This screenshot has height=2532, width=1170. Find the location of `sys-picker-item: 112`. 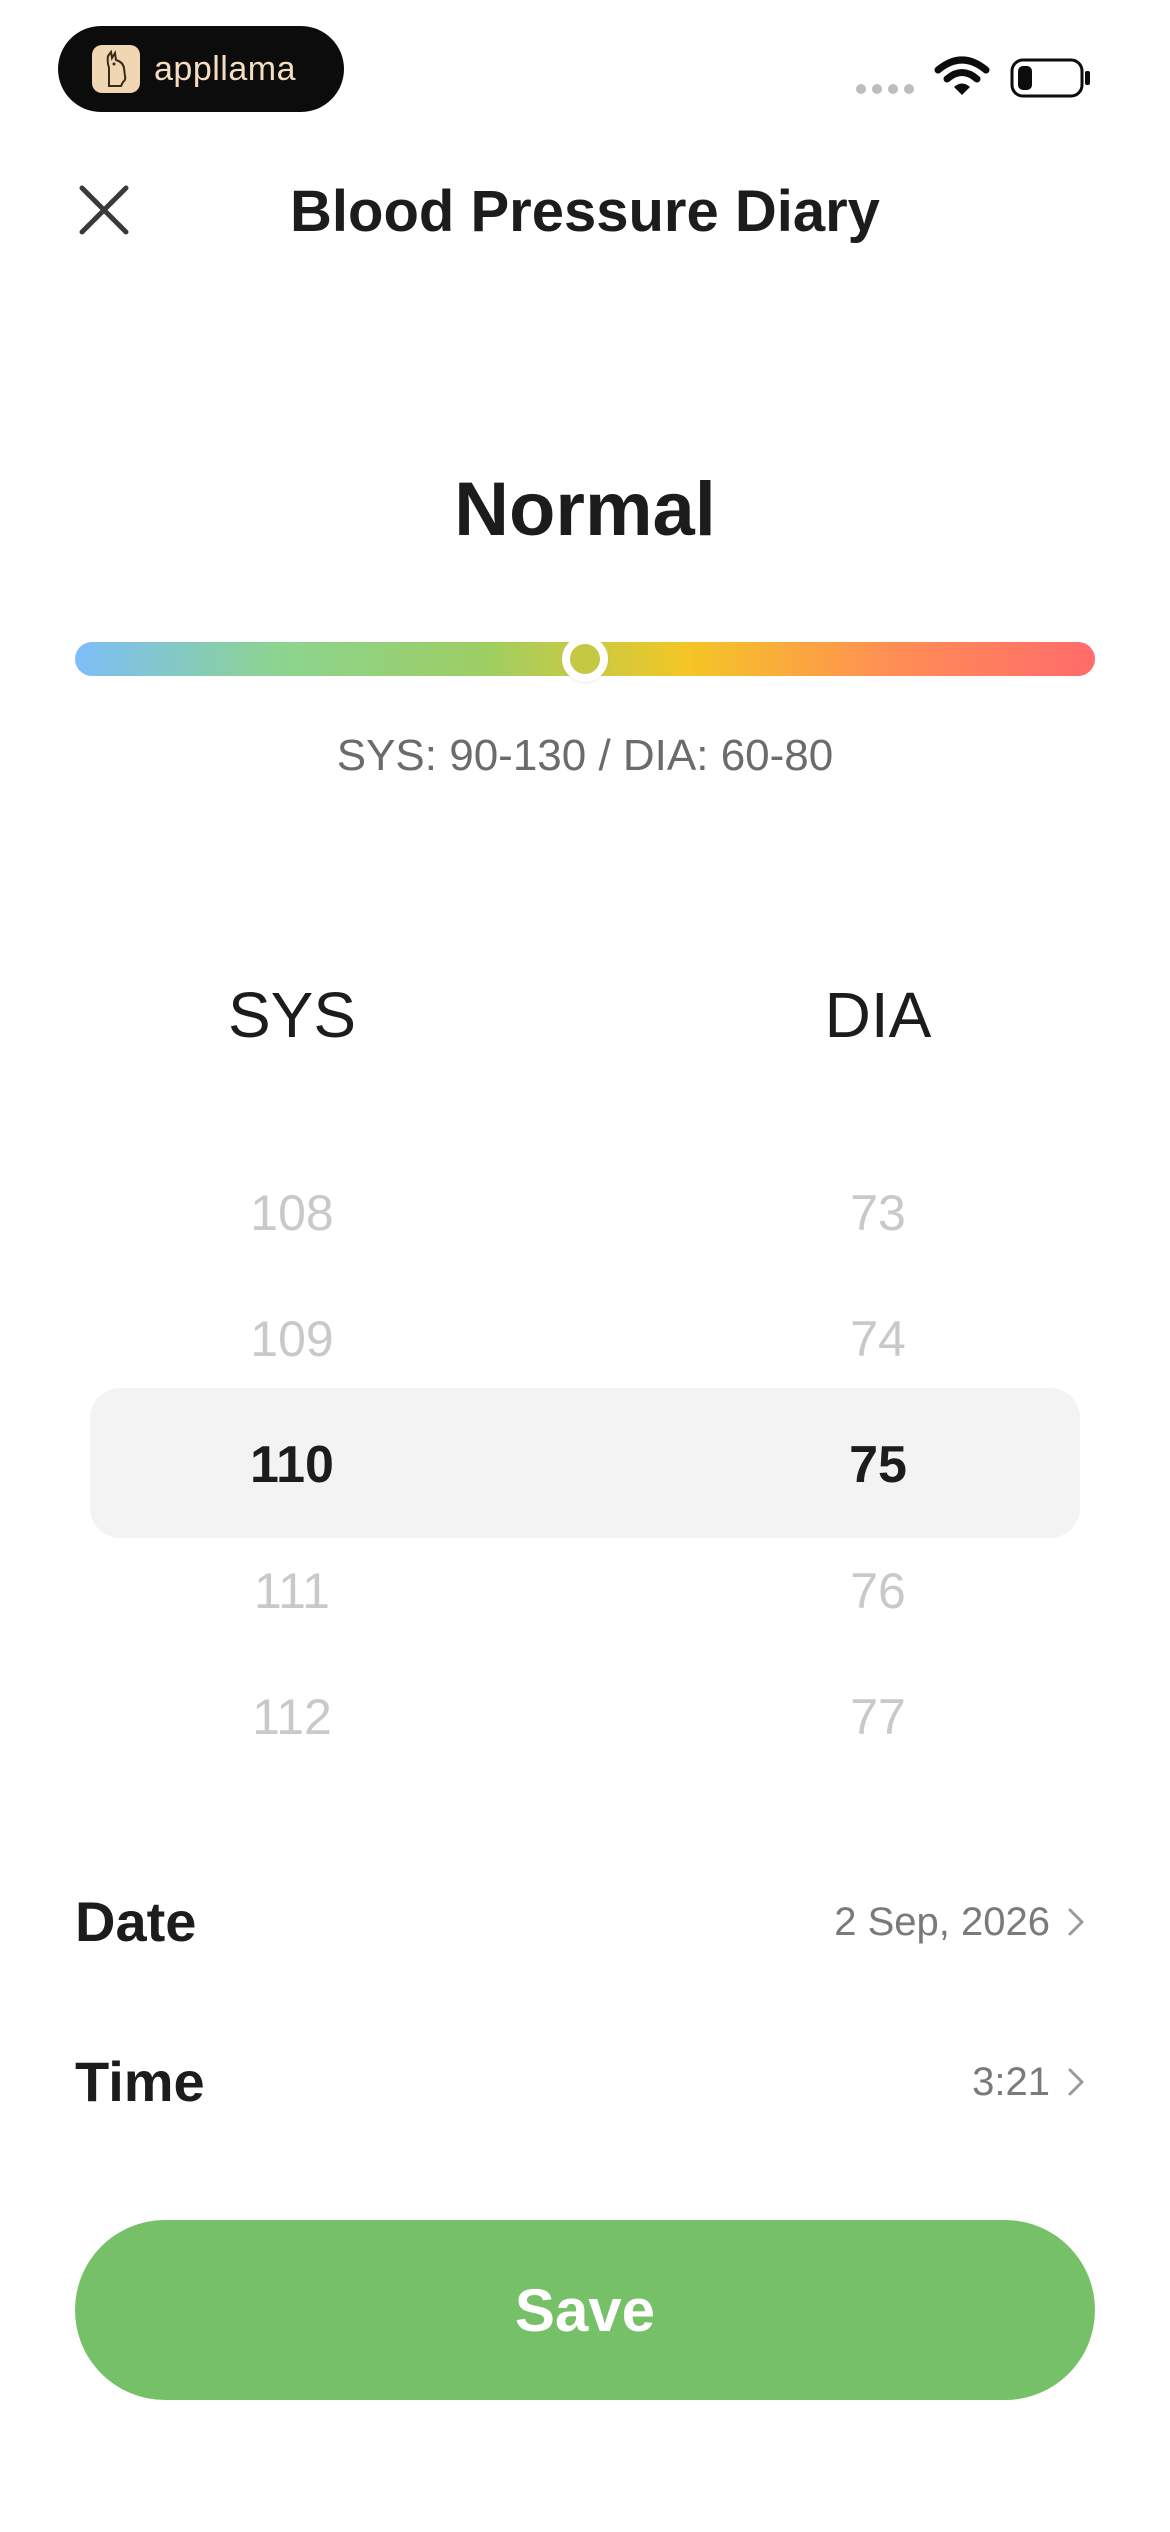

sys-picker-item: 112 is located at coordinates (292, 1717).